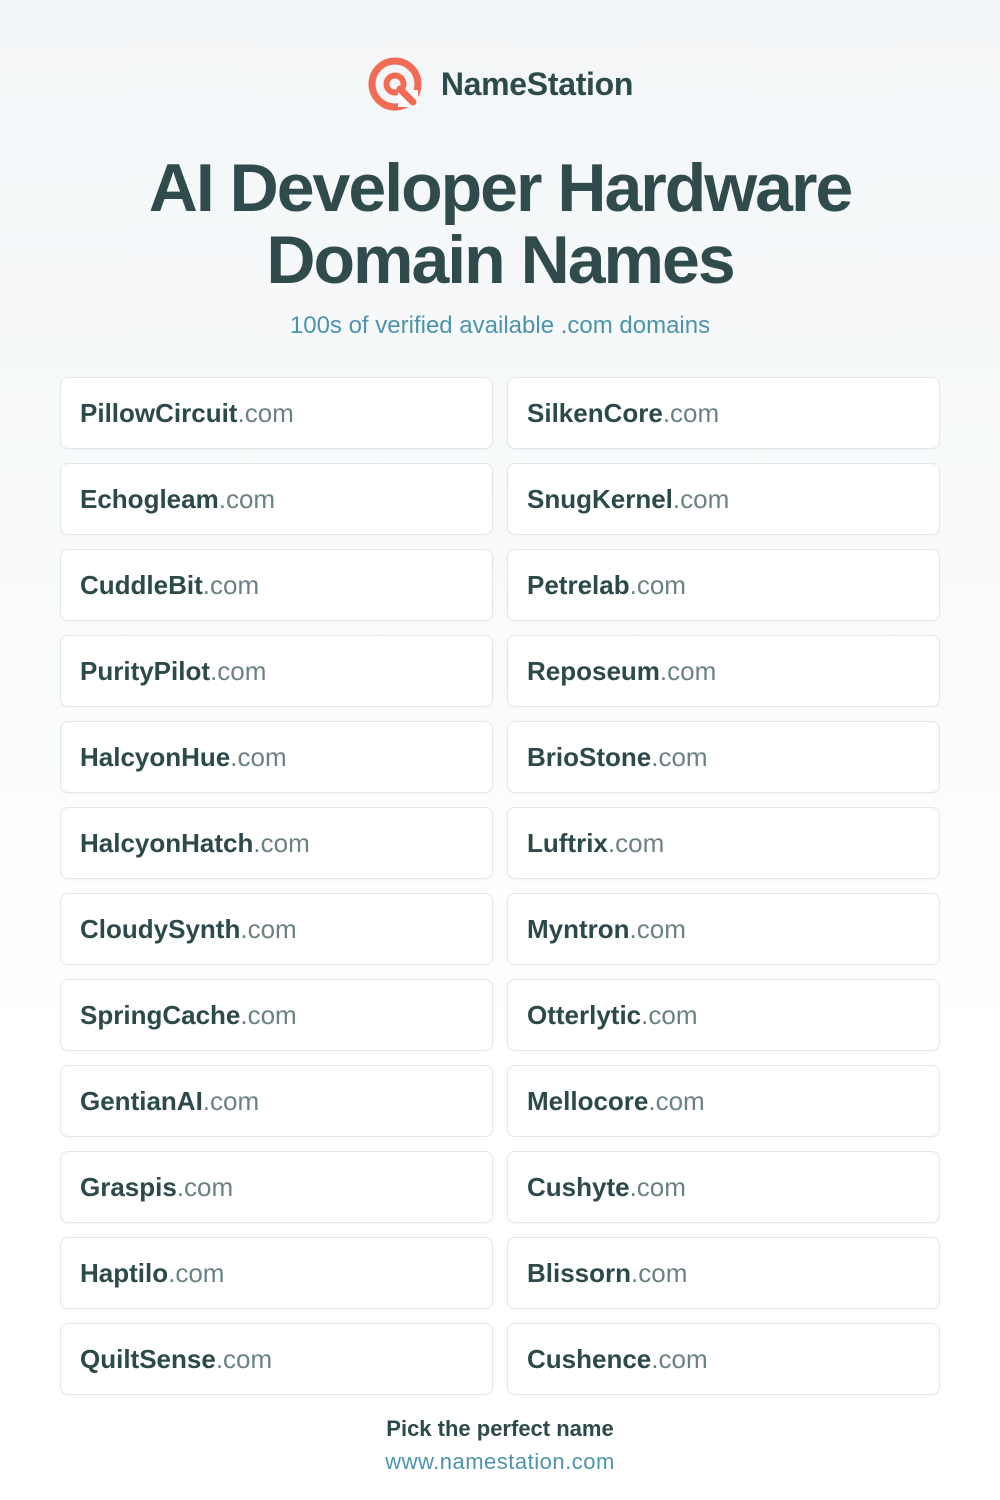 The width and height of the screenshot is (1000, 1500). I want to click on domain-card: Cushence .com, so click(723, 1359).